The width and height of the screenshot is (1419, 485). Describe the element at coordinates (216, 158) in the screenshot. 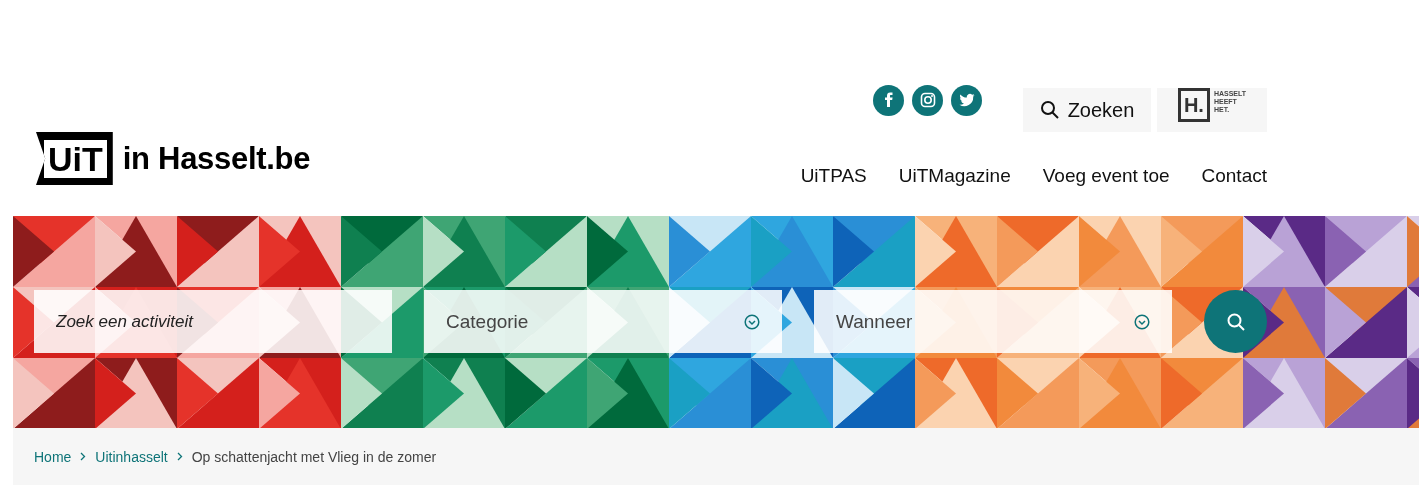

I see `logo-text: in Hasselt.be` at that location.